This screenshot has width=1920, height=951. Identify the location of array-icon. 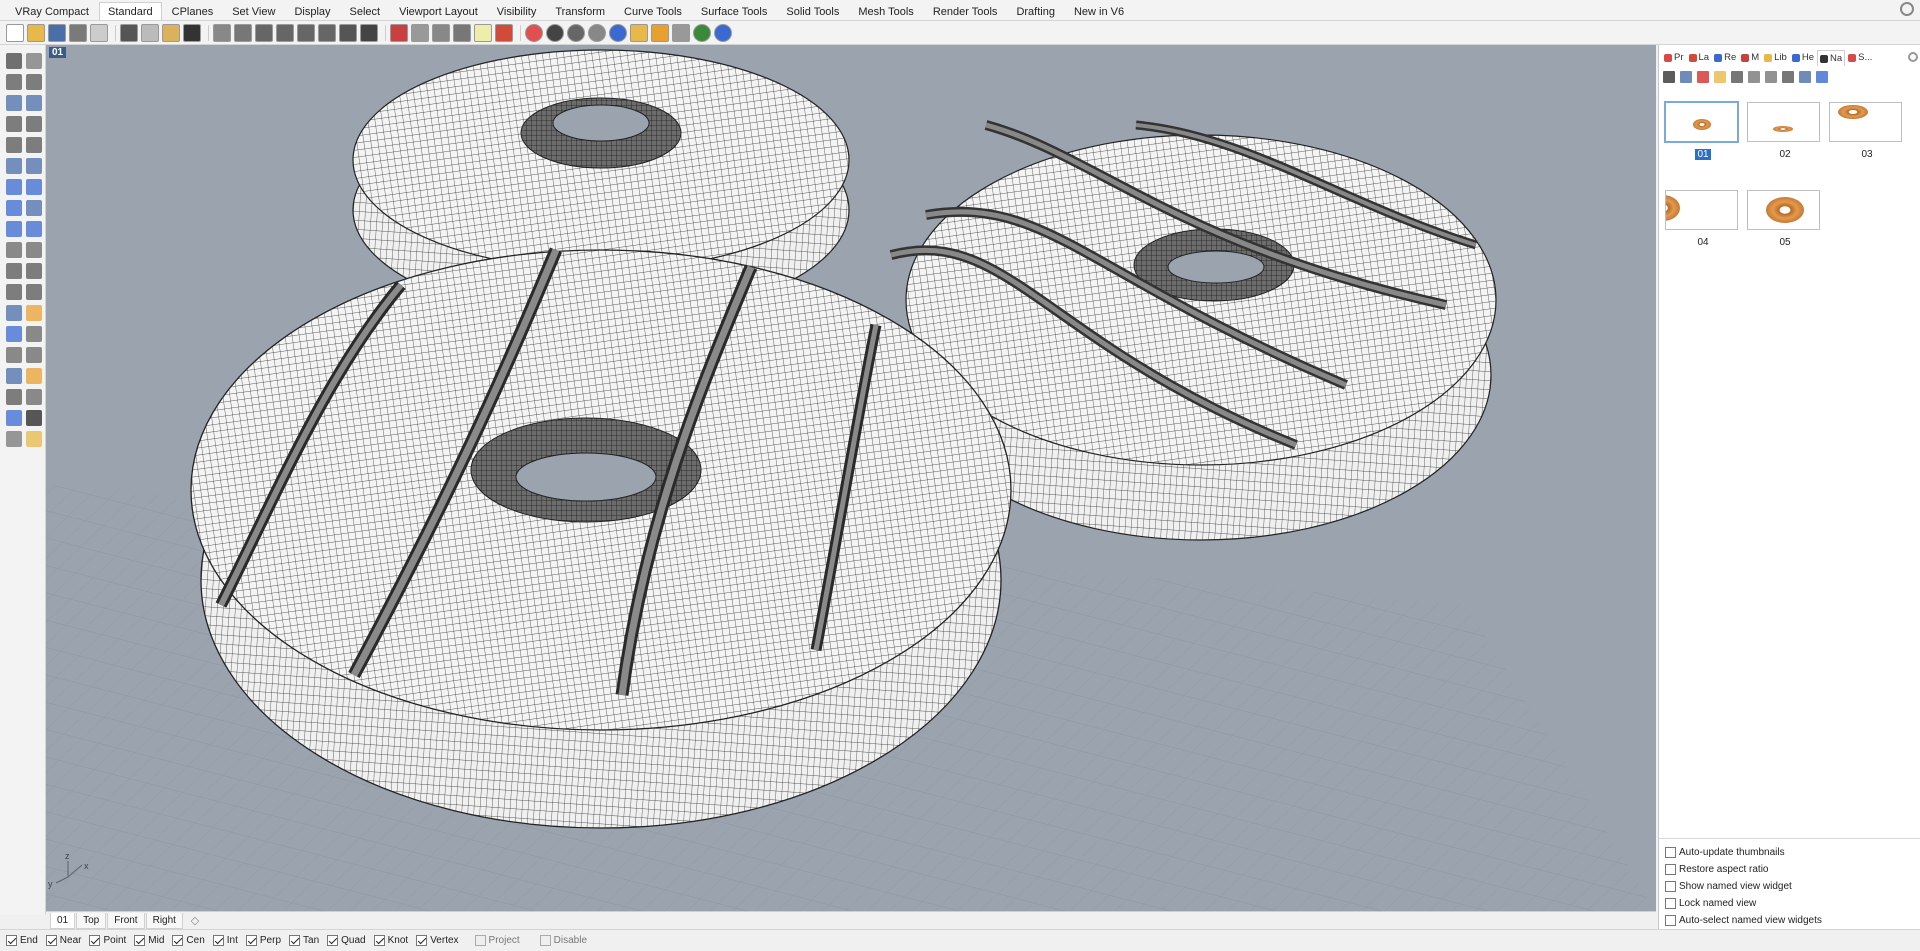
(14, 355).